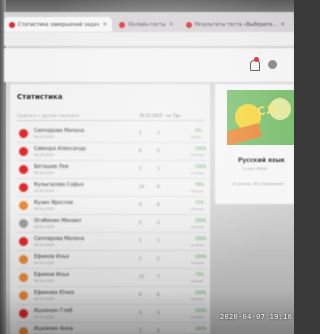  What do you see at coordinates (140, 240) in the screenshot?
I see `tasks-total: 1` at bounding box center [140, 240].